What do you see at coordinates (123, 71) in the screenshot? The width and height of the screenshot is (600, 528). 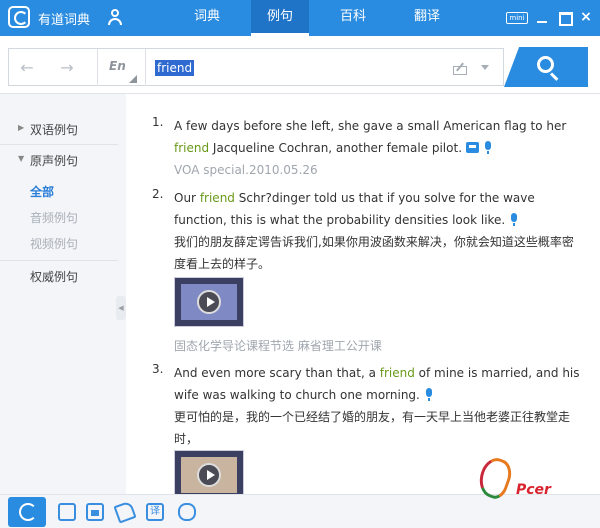 I see `language-switch: En` at bounding box center [123, 71].